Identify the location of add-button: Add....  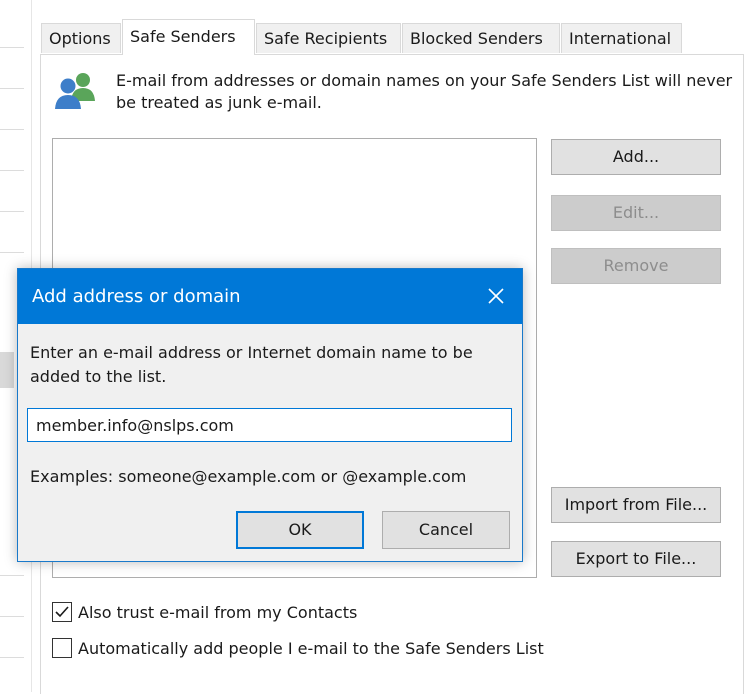
(636, 157).